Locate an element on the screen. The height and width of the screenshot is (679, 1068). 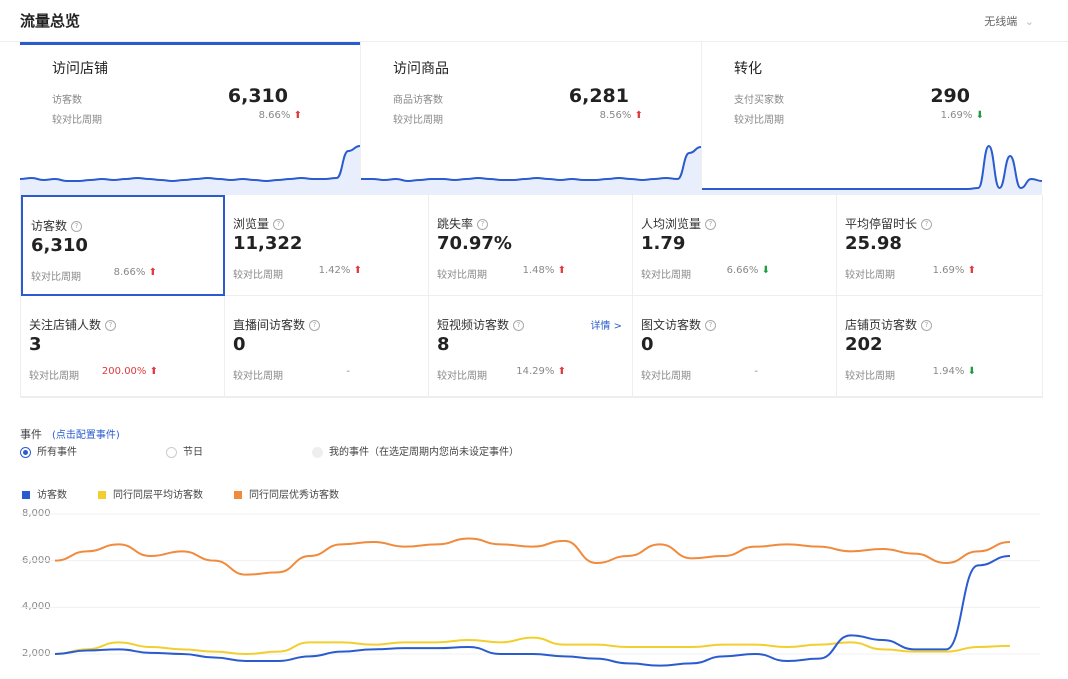
sparkline-visit-product is located at coordinates (531, 170).